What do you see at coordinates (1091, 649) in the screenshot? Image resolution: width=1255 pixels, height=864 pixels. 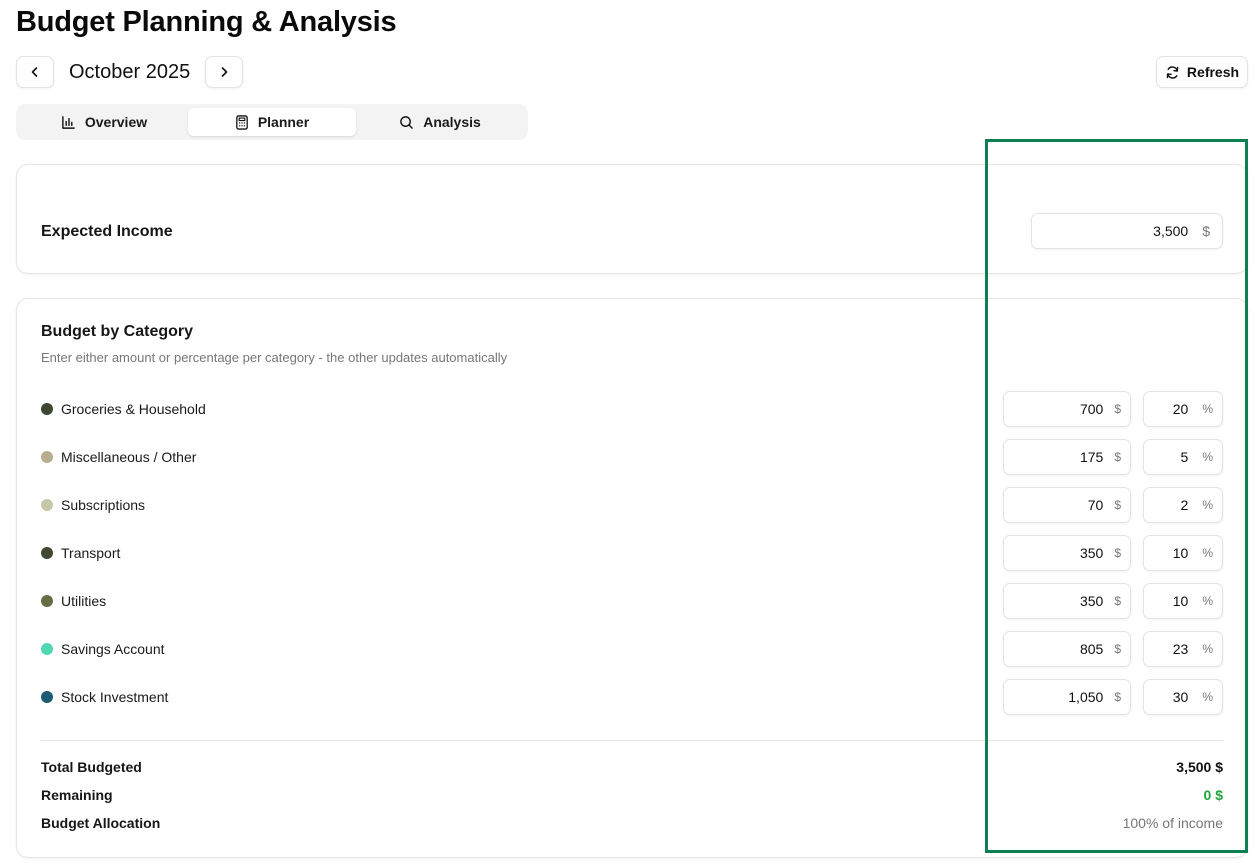 I see `category-amount-value: 805` at bounding box center [1091, 649].